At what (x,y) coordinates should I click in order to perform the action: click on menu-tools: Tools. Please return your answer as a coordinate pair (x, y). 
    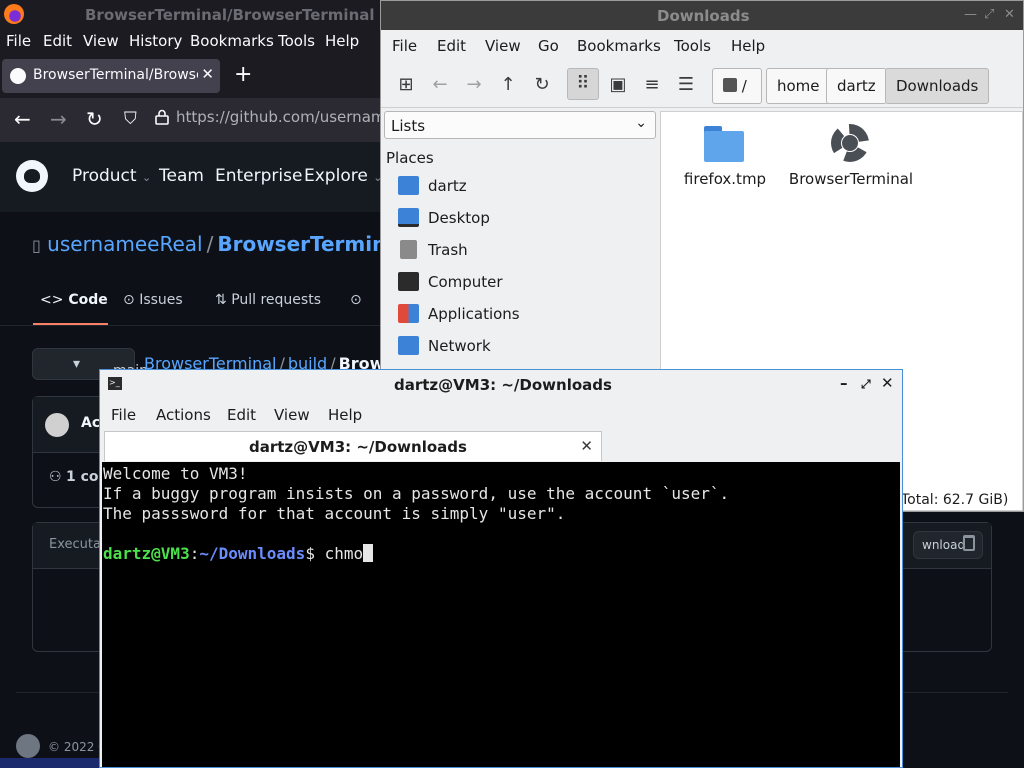
    Looking at the image, I should click on (296, 41).